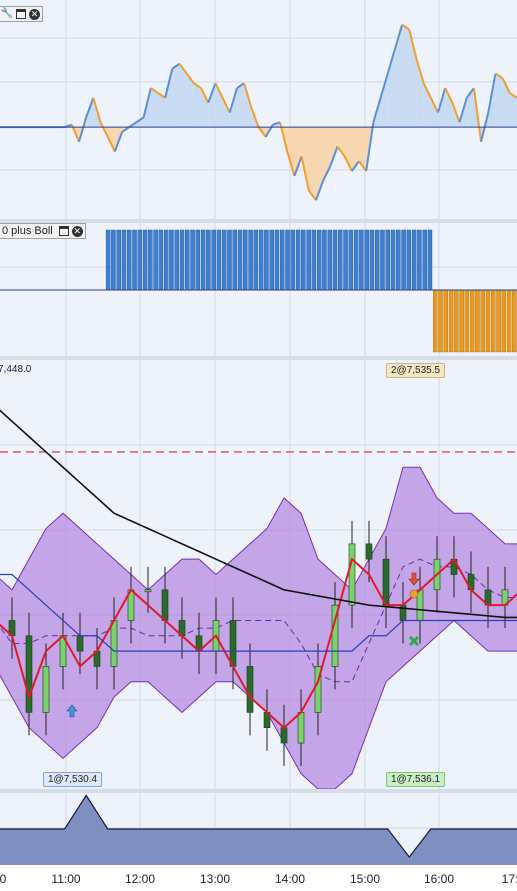  I want to click on trade-label: 1@7,536.1, so click(416, 779).